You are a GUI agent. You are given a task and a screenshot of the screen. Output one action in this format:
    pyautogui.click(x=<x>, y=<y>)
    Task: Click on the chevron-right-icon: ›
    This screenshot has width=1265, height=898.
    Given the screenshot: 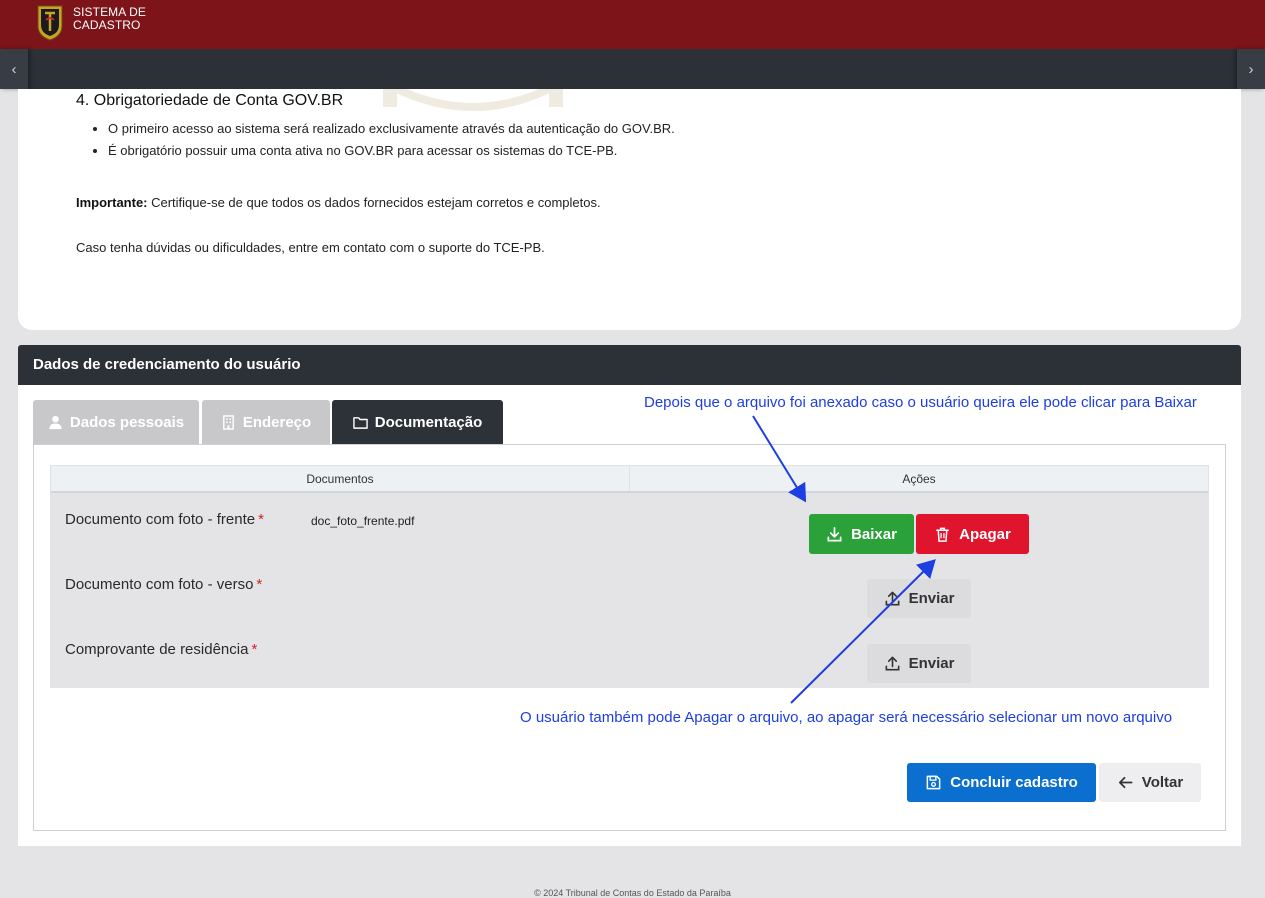 What is the action you would take?
    pyautogui.click(x=1251, y=69)
    